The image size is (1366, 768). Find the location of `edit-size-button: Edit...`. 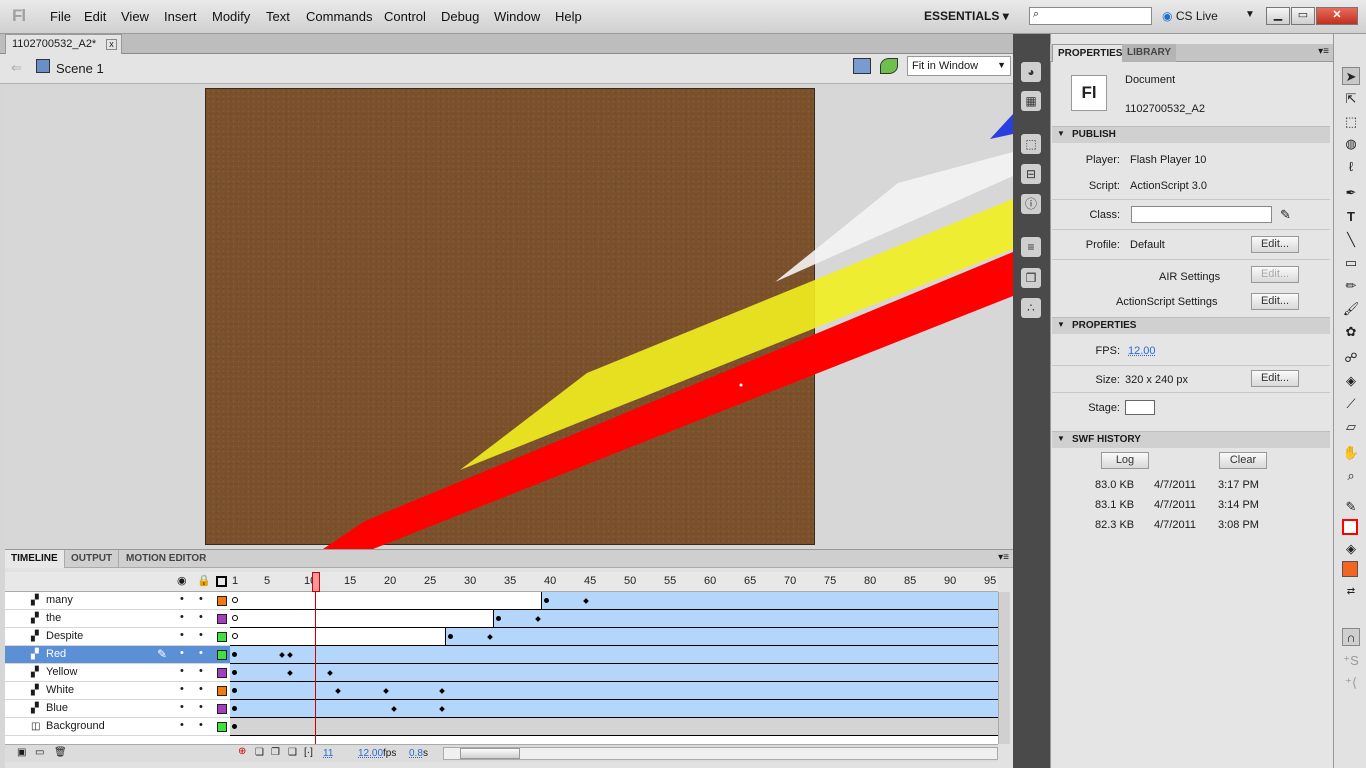

edit-size-button: Edit... is located at coordinates (1275, 378).